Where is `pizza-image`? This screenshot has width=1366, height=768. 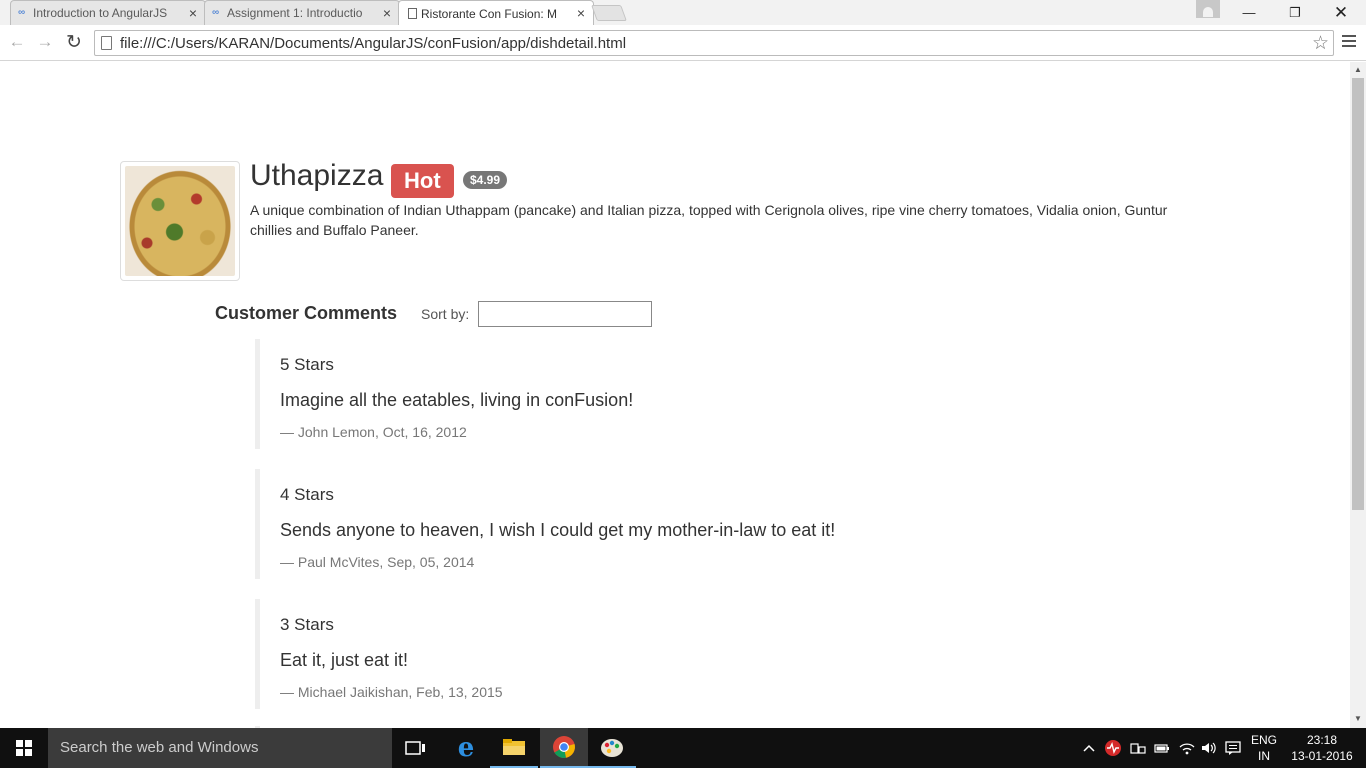
pizza-image is located at coordinates (180, 221).